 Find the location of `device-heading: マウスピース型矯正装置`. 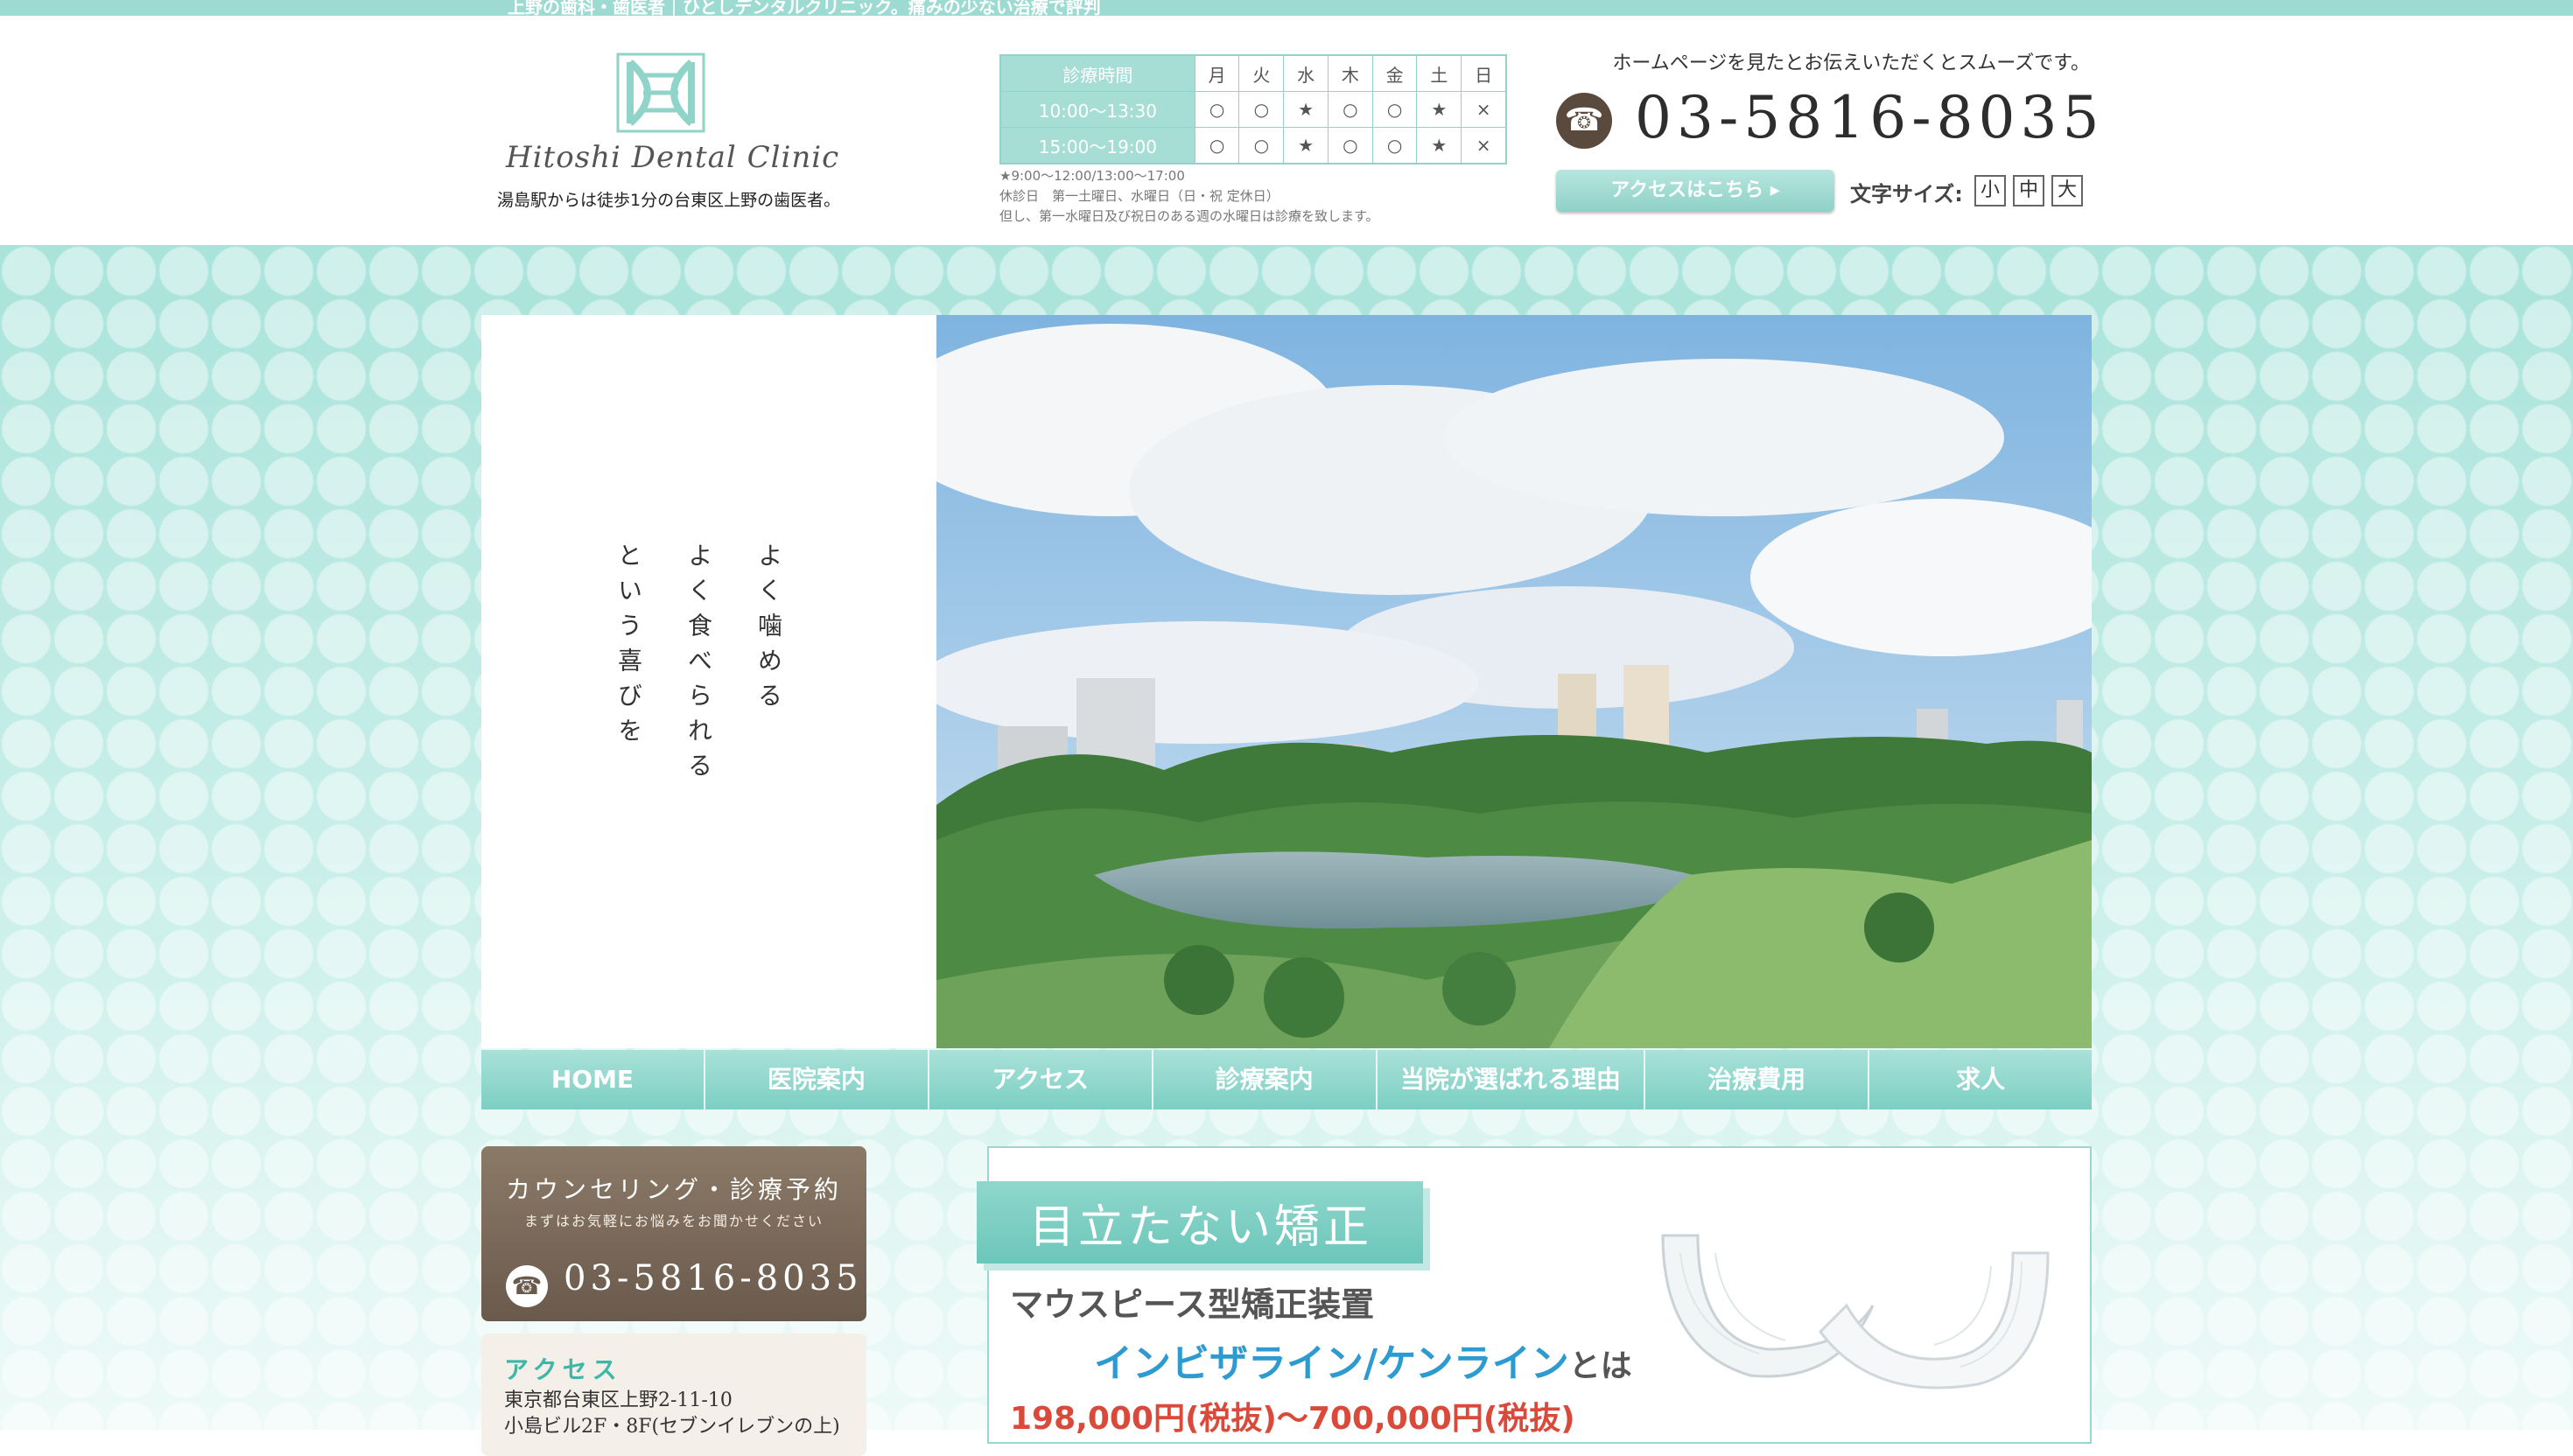

device-heading: マウスピース型矯正装置 is located at coordinates (1192, 1304).